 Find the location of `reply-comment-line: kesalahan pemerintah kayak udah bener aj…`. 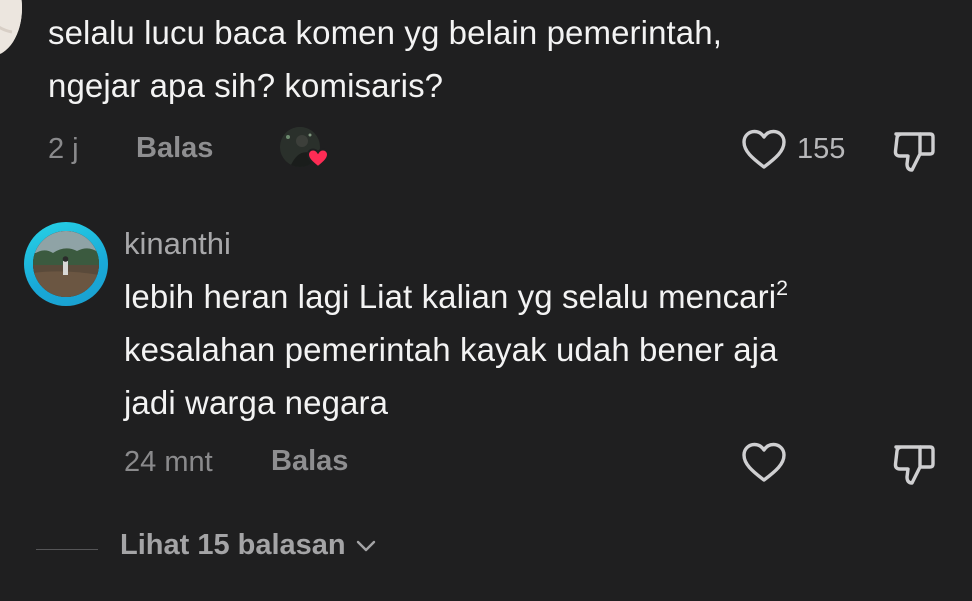

reply-comment-line: kesalahan pemerintah kayak udah bener aj… is located at coordinates (451, 349).